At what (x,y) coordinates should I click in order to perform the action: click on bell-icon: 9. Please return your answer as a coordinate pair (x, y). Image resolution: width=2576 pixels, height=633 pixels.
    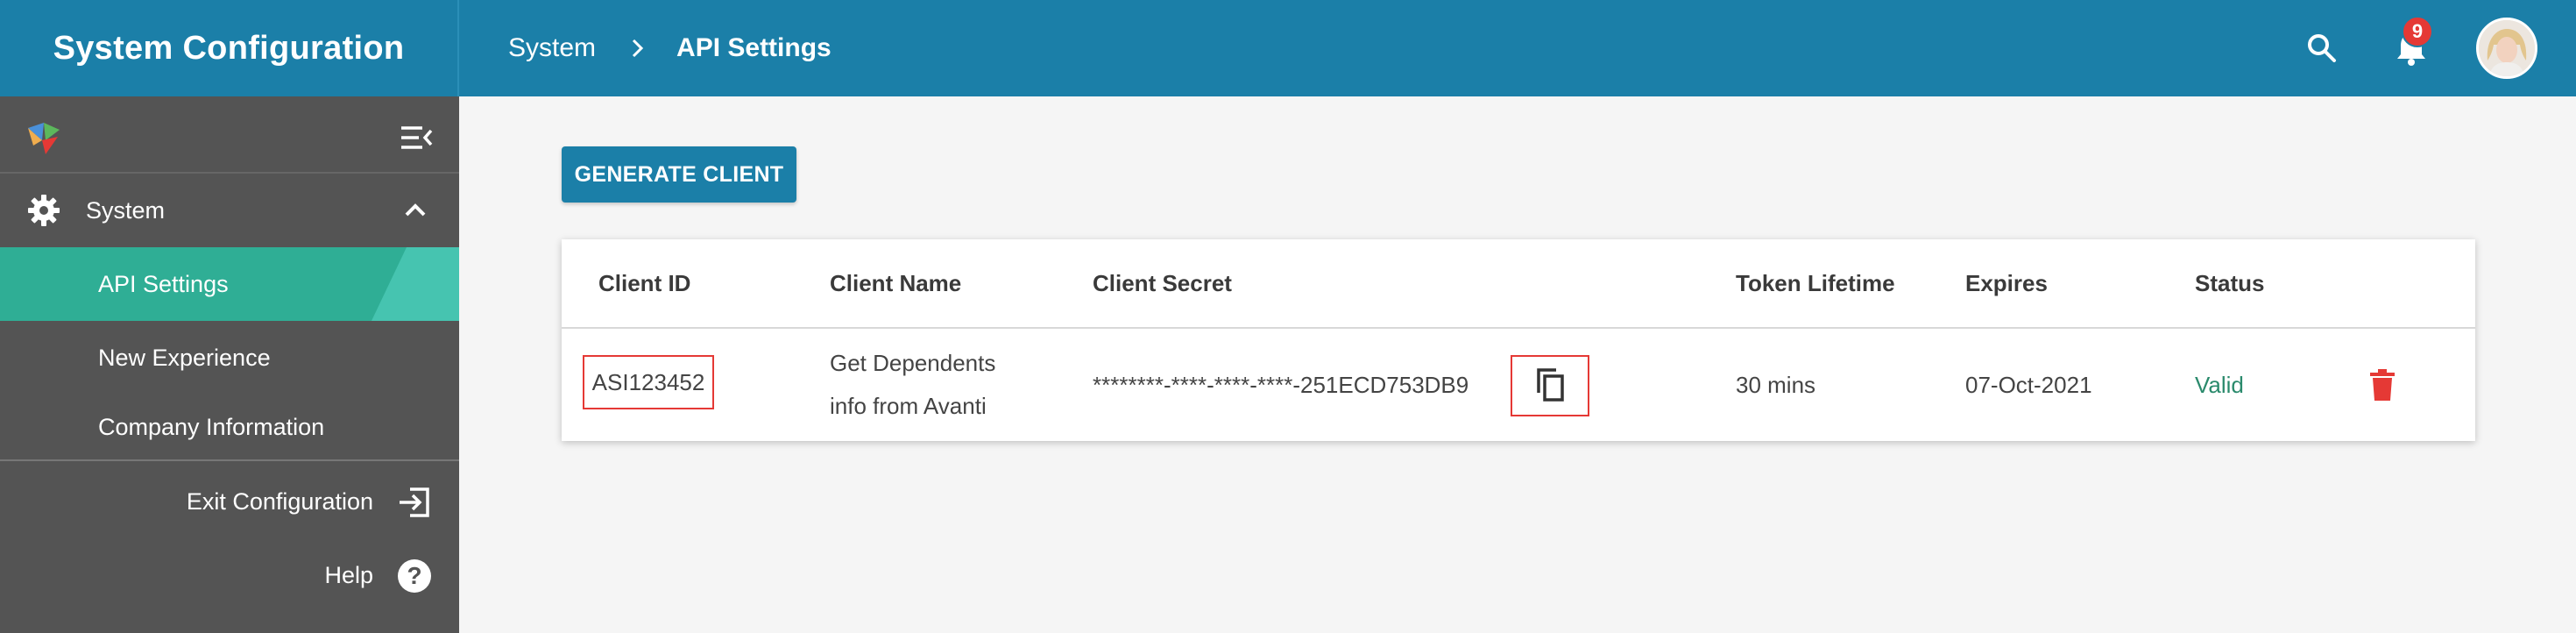
    Looking at the image, I should click on (2411, 43).